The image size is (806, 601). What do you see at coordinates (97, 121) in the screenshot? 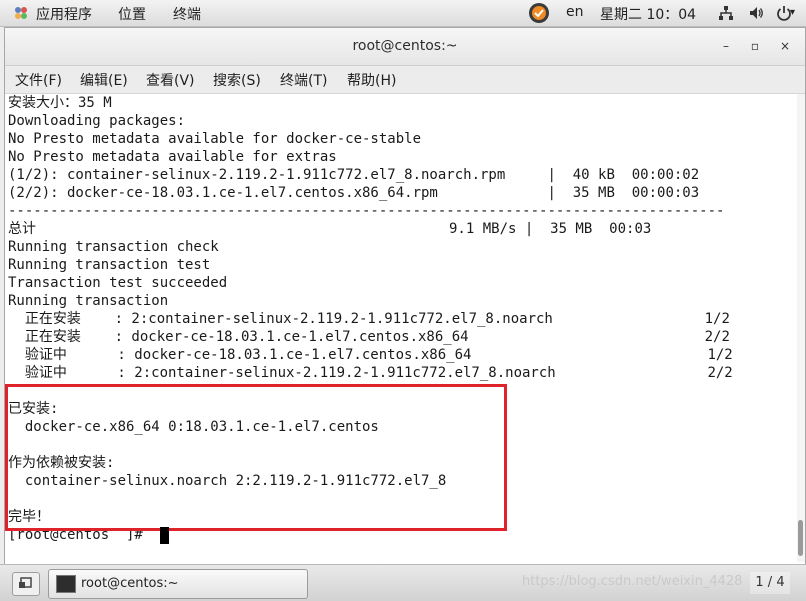
I see `terminal-line: Downloading packages:` at bounding box center [97, 121].